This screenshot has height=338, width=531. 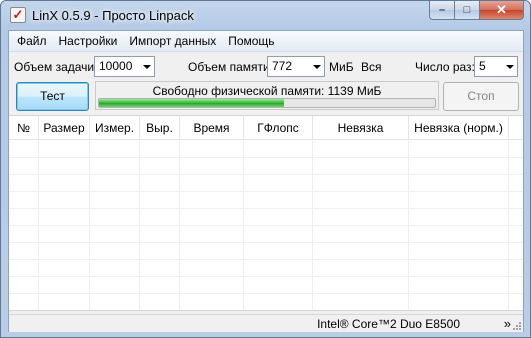 I want to click on stop-button: Стоп, so click(x=481, y=96).